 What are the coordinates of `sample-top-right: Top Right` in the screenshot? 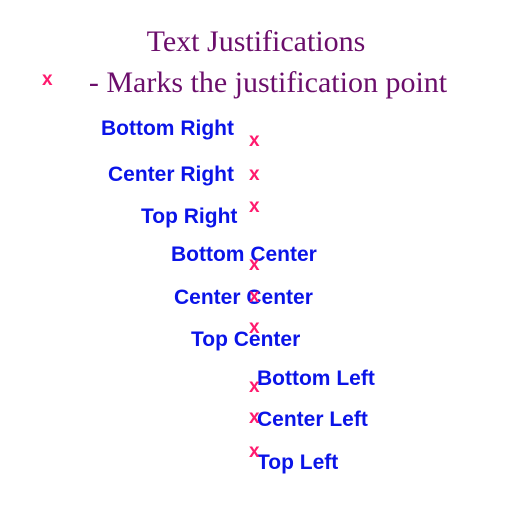 It's located at (189, 216).